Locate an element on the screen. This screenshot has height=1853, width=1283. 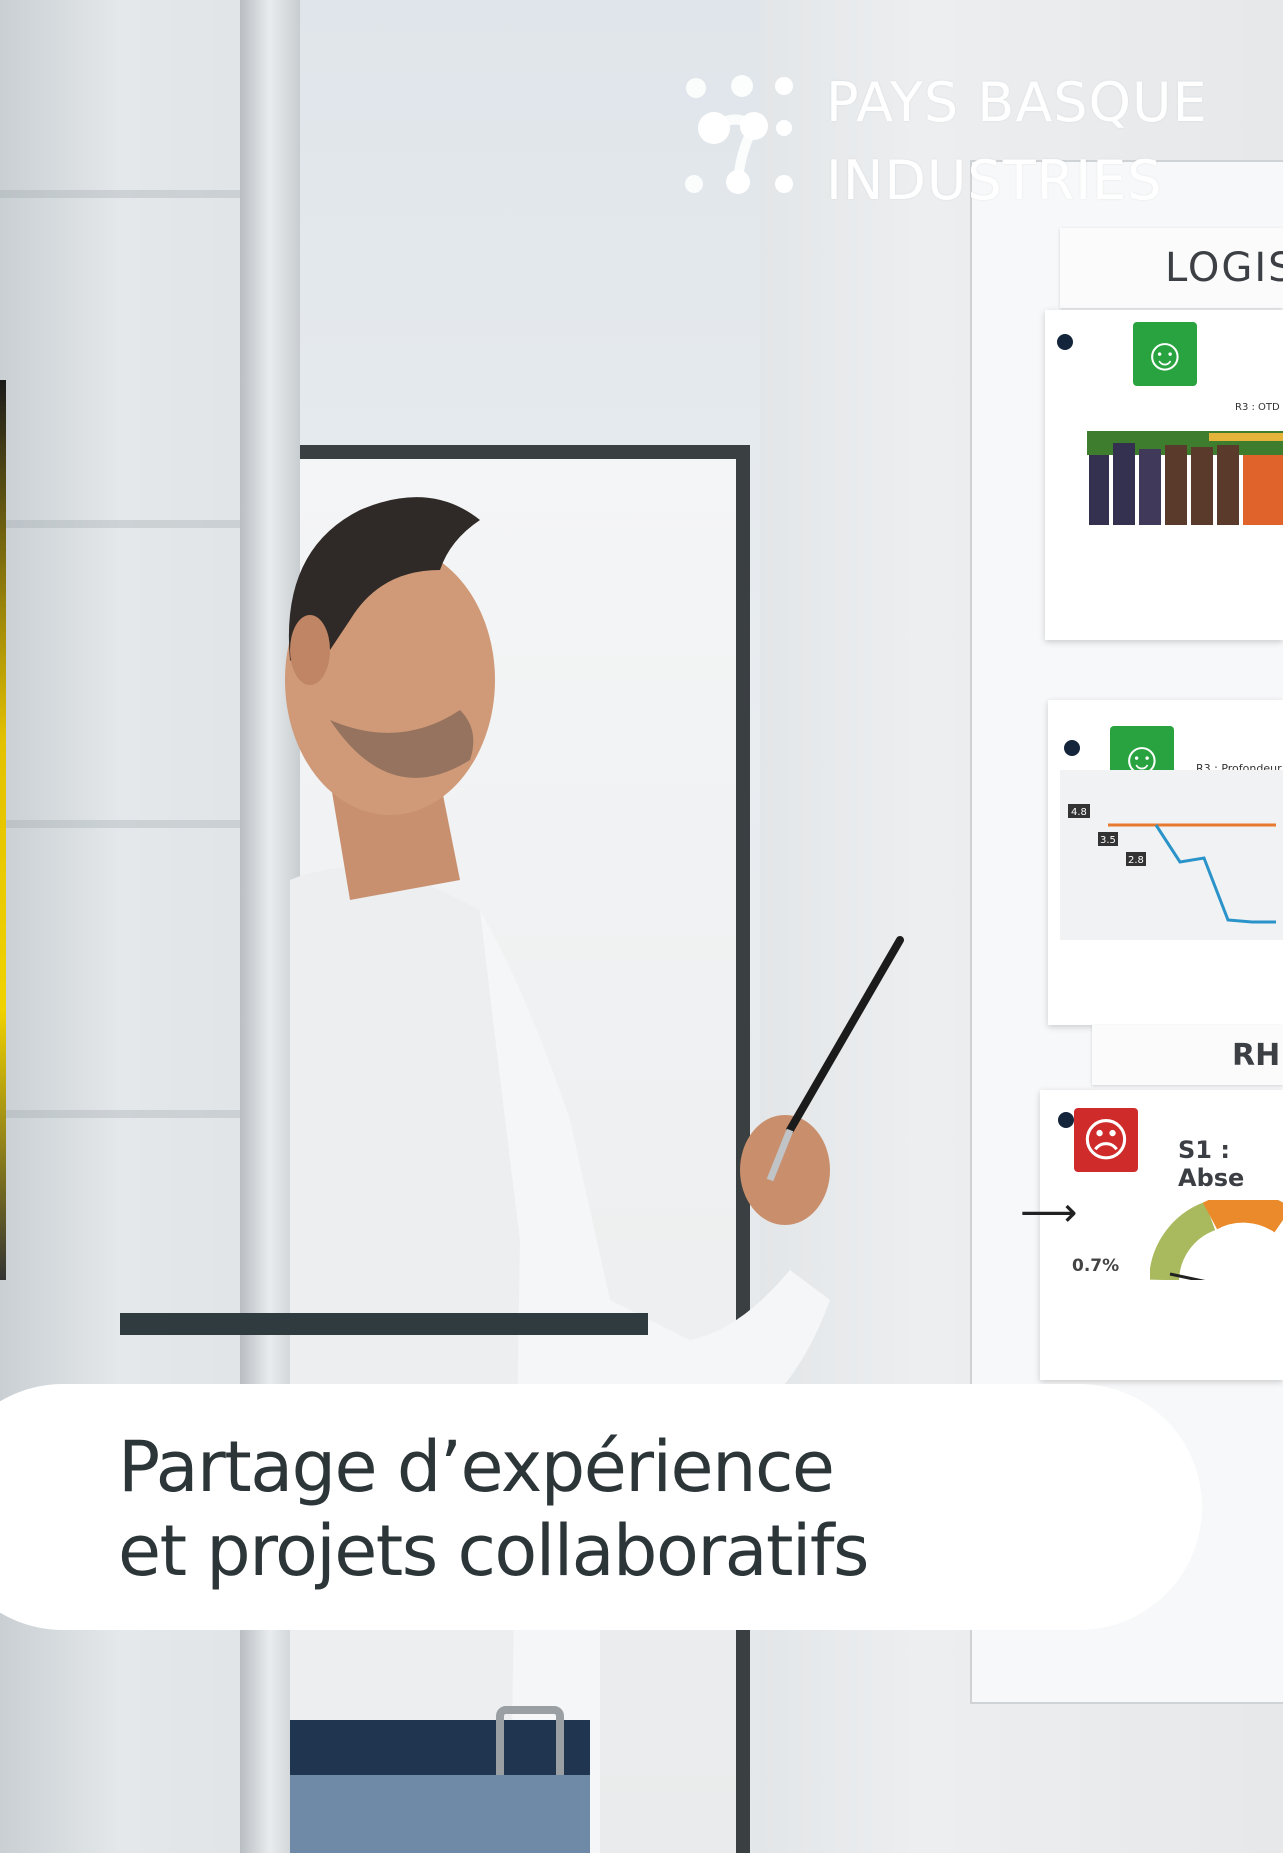
kpi-sheet-absenteisme: ☹ S1 : Abse ⟶ 0.7% is located at coordinates (1151, 1235).